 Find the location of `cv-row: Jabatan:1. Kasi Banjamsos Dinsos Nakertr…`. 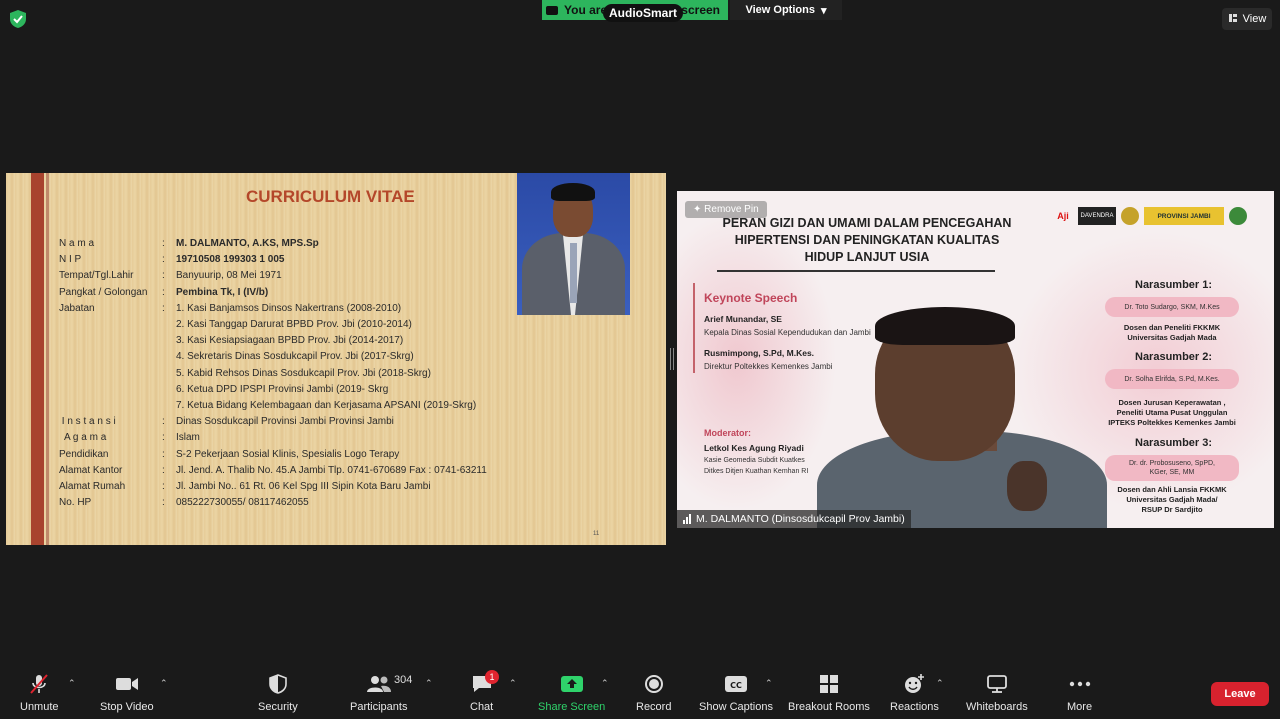

cv-row: Jabatan:1. Kasi Banjamsos Dinsos Nakertr… is located at coordinates (230, 308).